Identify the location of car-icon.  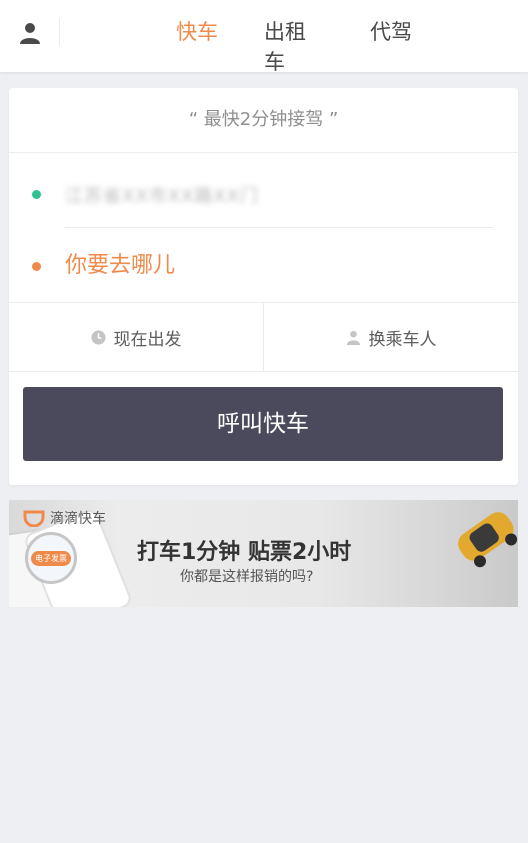
(488, 540).